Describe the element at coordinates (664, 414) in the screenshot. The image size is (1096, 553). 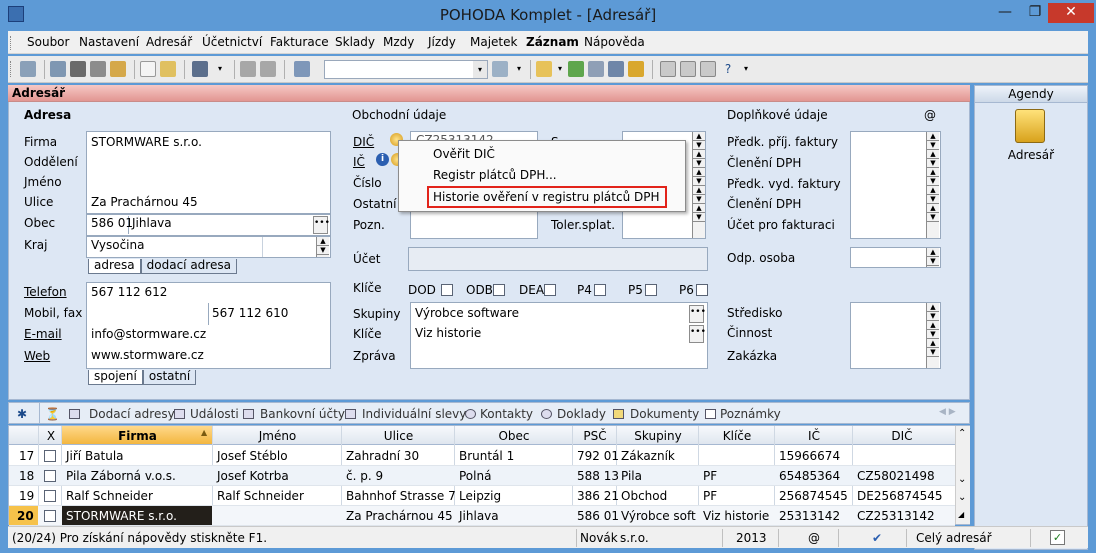
I see `tab-dokumenty: Dokumenty` at that location.